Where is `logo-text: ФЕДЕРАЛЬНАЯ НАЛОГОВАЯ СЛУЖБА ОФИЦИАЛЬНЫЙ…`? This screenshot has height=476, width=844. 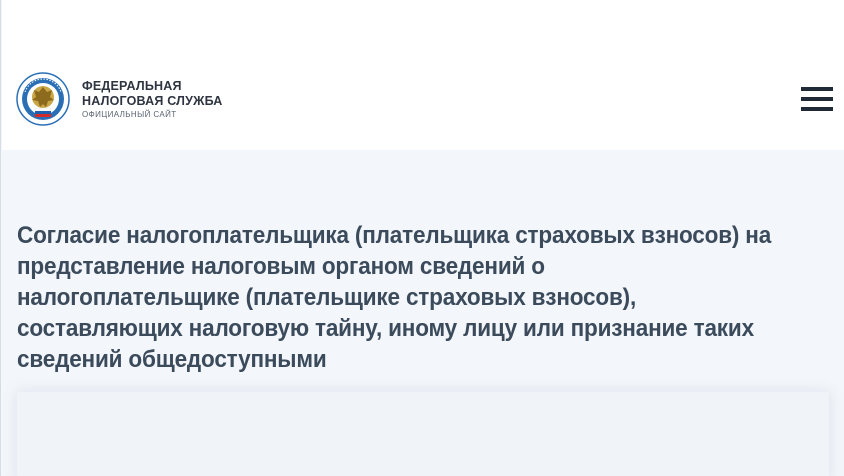
logo-text: ФЕДЕРАЛЬНАЯ НАЛОГОВАЯ СЛУЖБА ОФИЦИАЛЬНЫЙ… is located at coordinates (152, 99).